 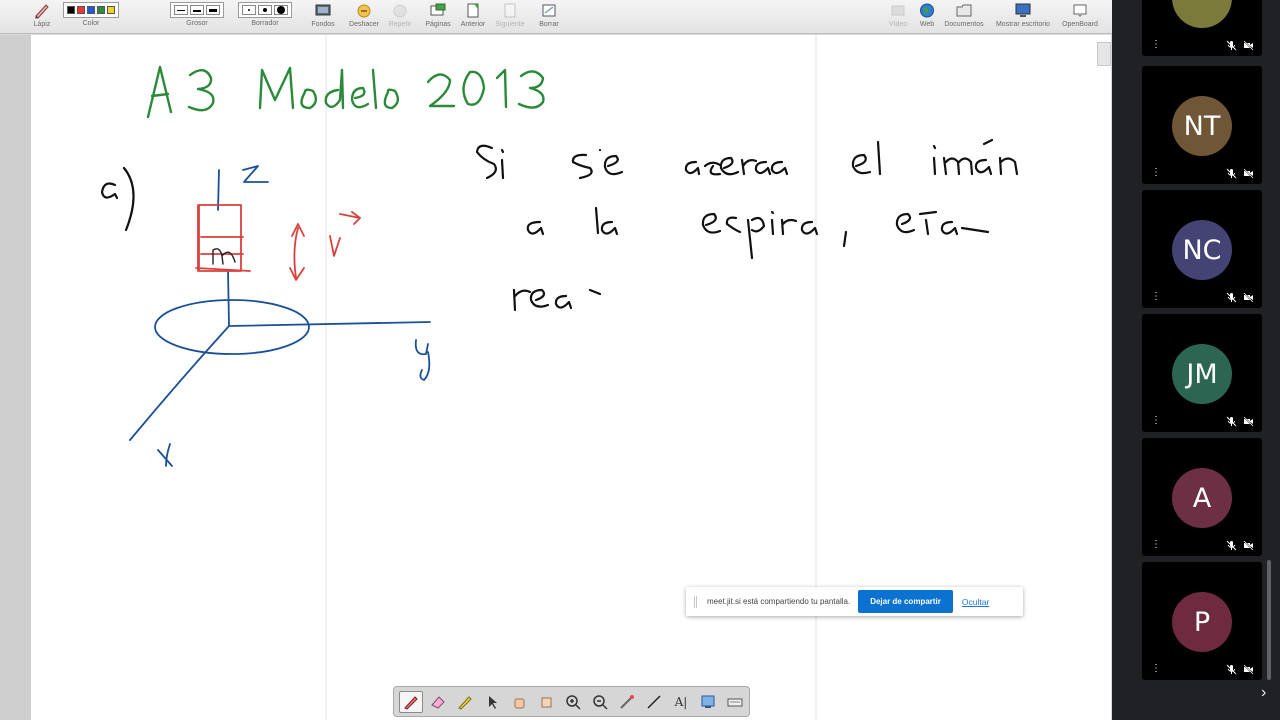 I want to click on pages-icon, so click(x=438, y=9).